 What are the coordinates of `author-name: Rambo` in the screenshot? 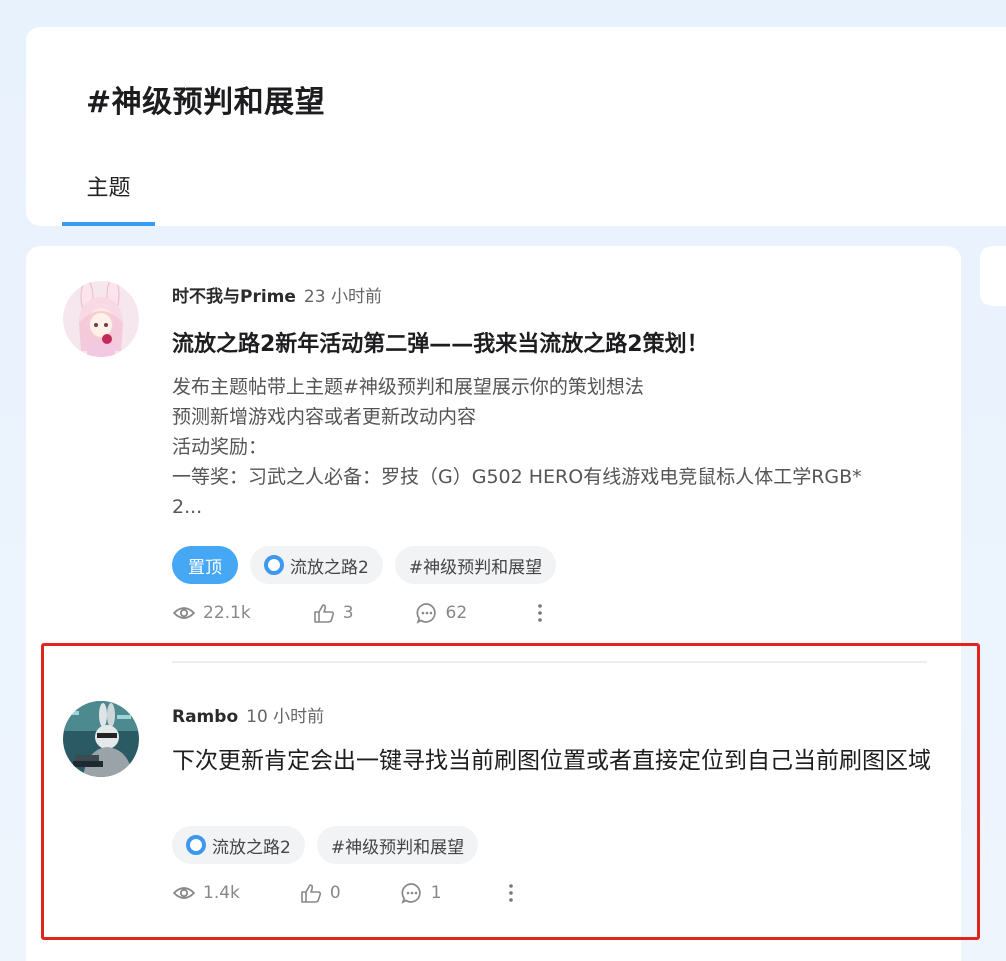 It's located at (205, 717).